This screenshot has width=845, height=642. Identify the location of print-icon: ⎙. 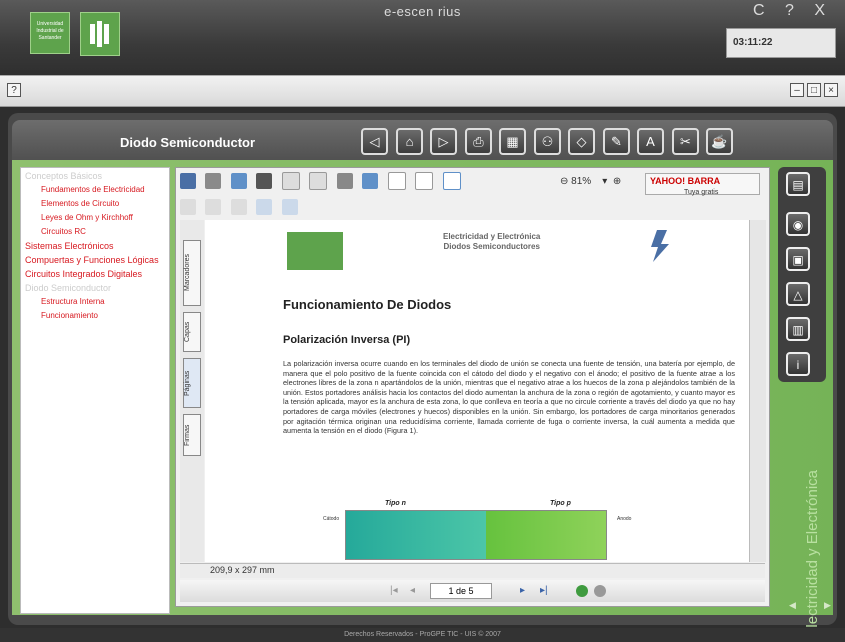
(478, 141).